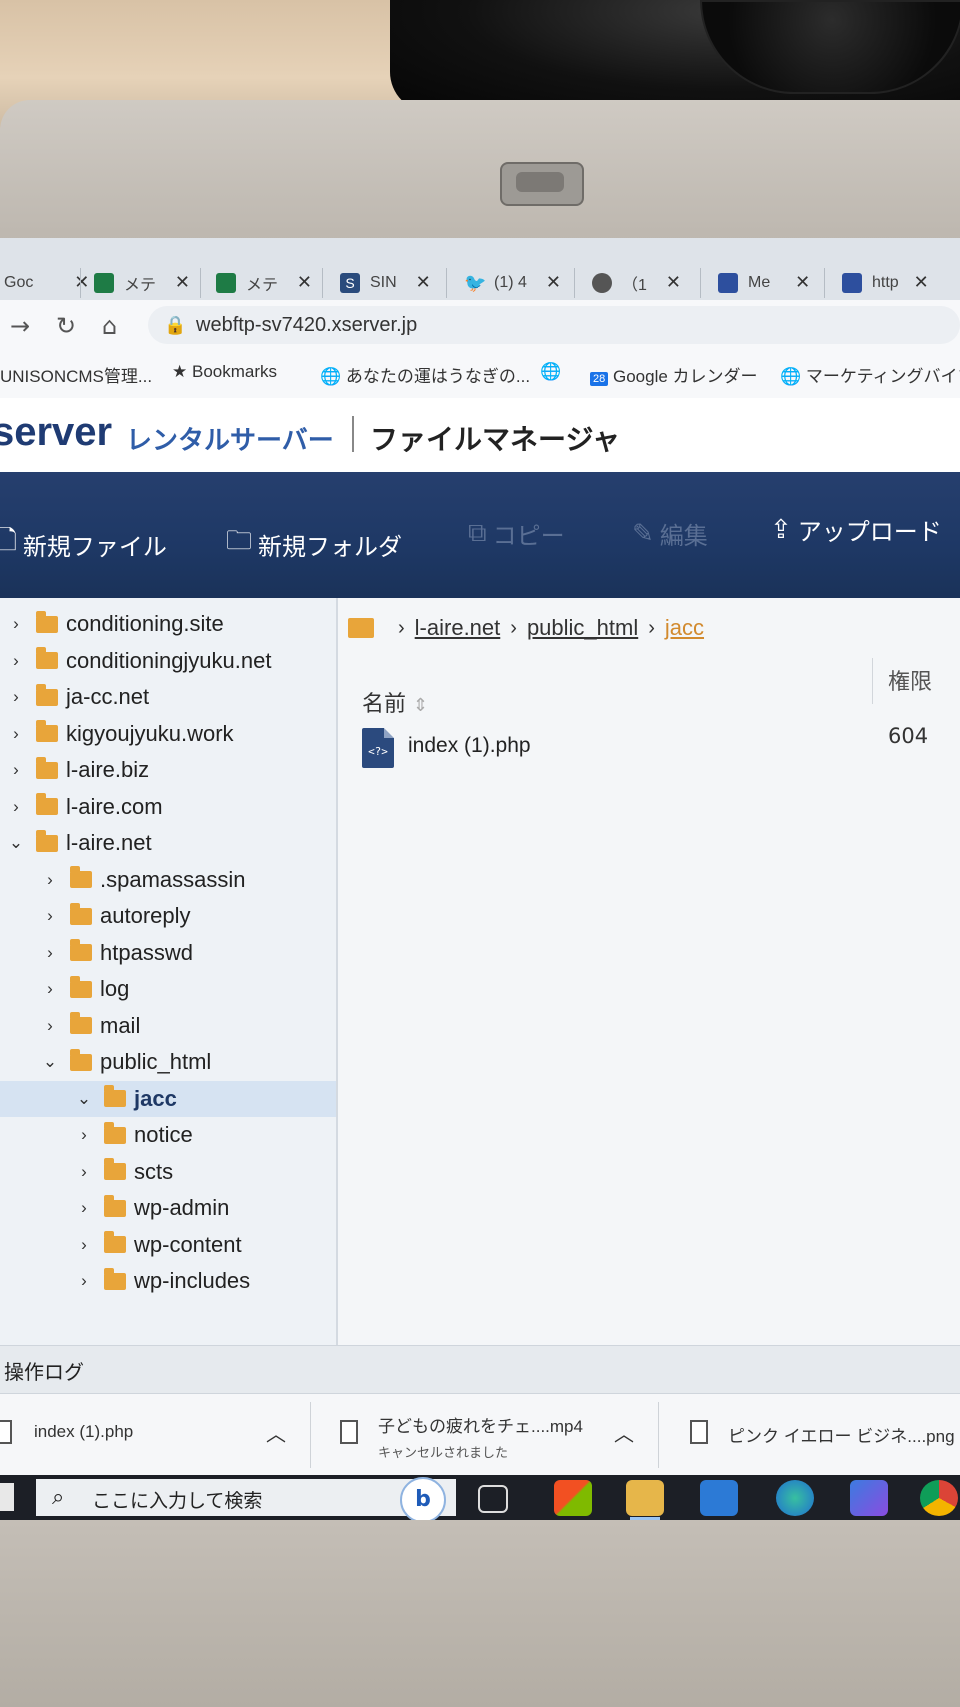 The image size is (960, 1707). Describe the element at coordinates (516, 533) in the screenshot. I see `copy-button: ⧉ コピー` at that location.